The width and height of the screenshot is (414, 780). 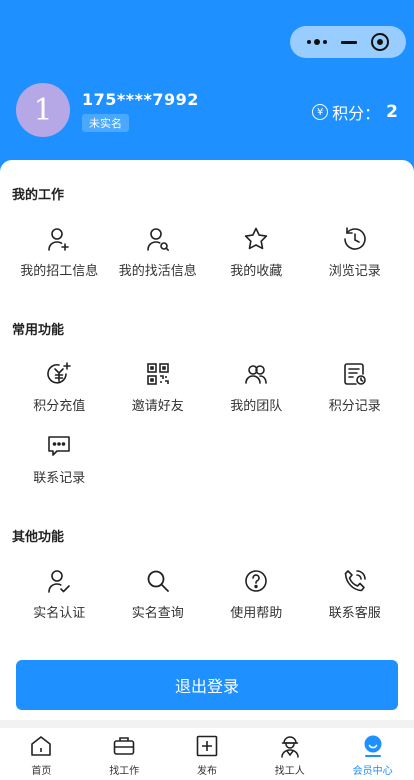 I want to click on grid-other: 实名认证 实名查询 使用帮助 联系客服, so click(x=207, y=602).